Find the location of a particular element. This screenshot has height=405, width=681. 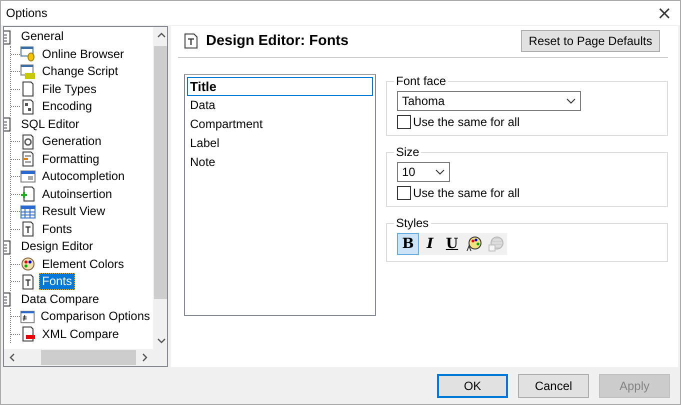

horizontal-scrollbar is located at coordinates (78, 357).